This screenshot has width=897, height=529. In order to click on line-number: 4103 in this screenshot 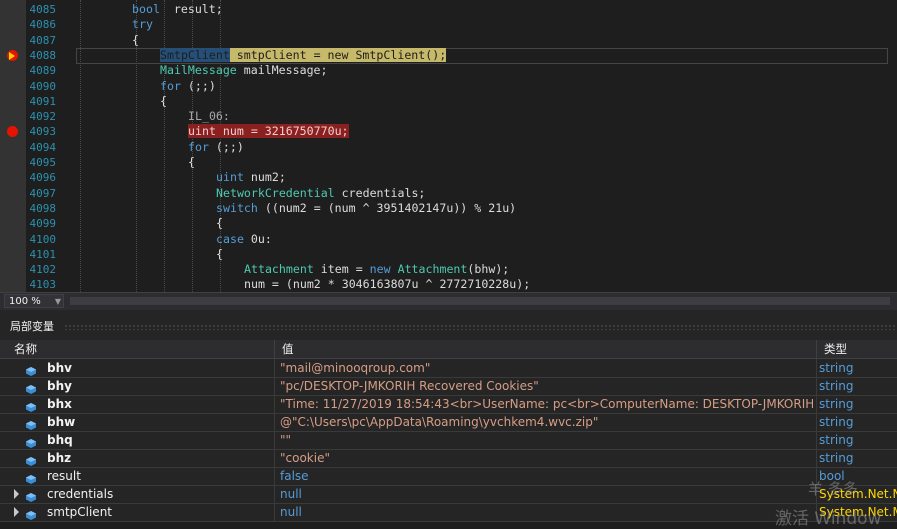, I will do `click(43, 285)`.